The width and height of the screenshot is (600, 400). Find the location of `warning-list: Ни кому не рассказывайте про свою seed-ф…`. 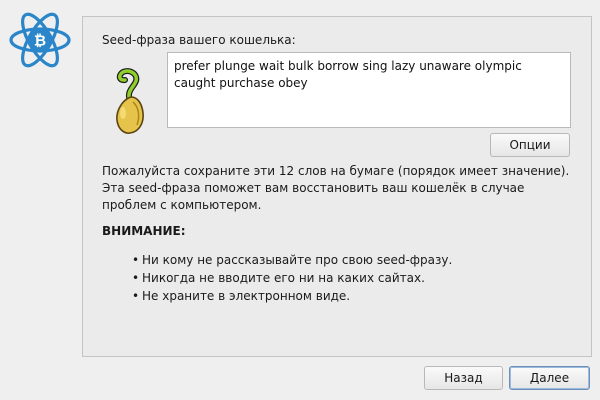

warning-list: Ни кому не рассказывайте про свою seed-ф… is located at coordinates (292, 278).